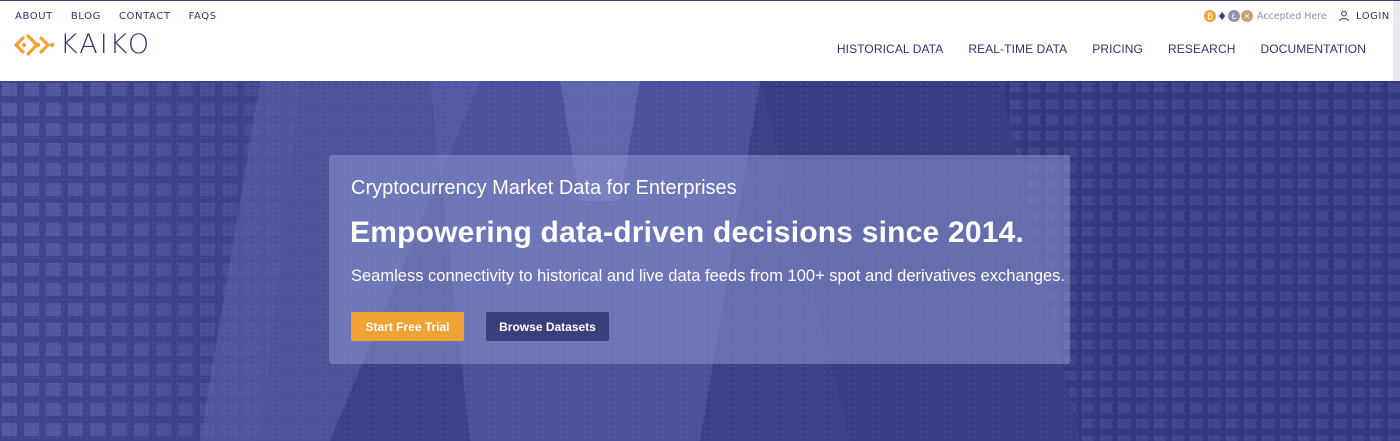 This screenshot has height=441, width=1400. Describe the element at coordinates (1222, 16) in the screenshot. I see `eth-icon: ♦` at that location.